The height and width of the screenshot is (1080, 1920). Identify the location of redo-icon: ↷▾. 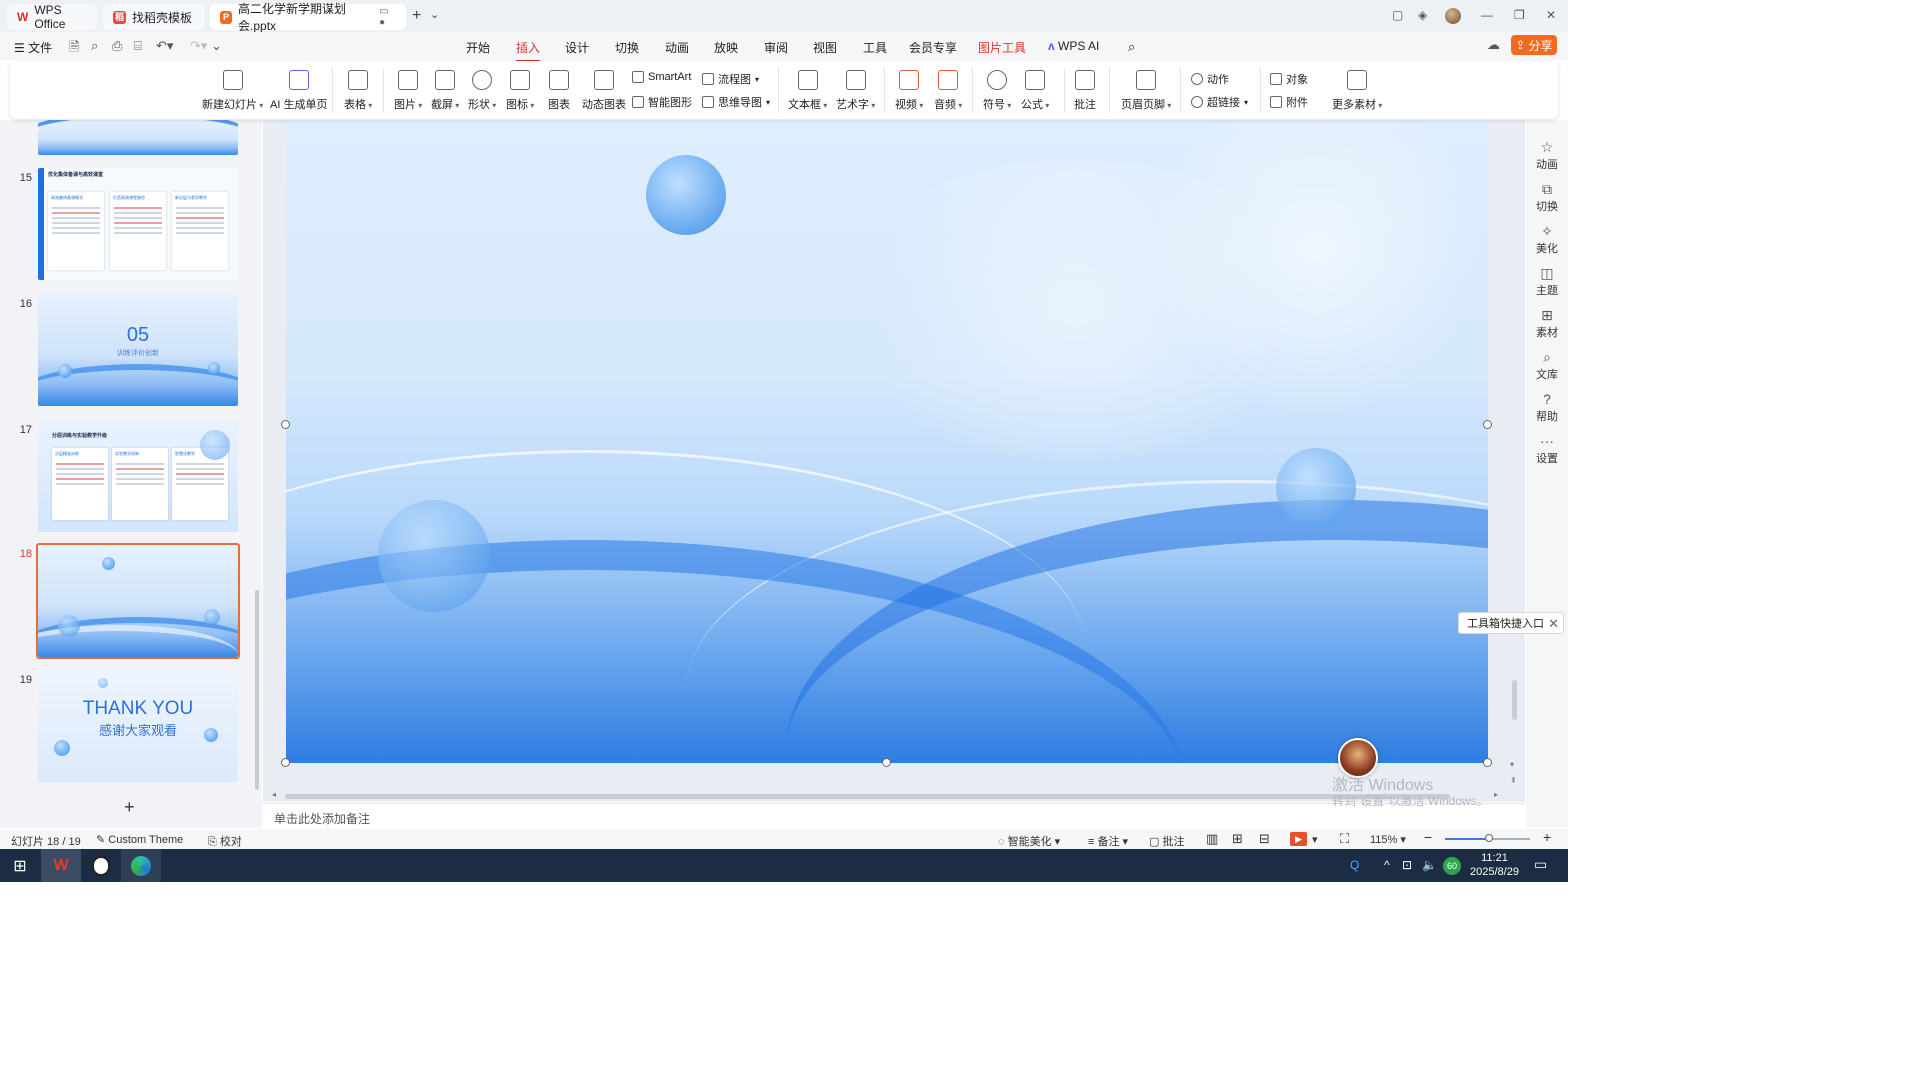
(198, 46).